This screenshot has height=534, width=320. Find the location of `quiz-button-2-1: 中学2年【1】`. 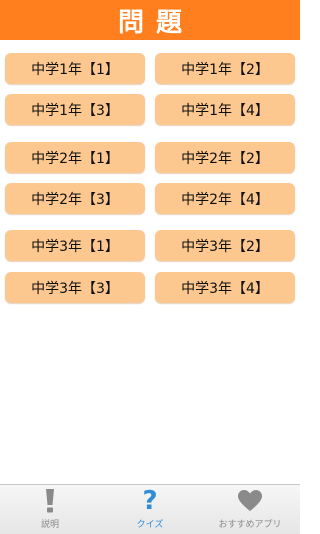

quiz-button-2-1: 中学2年【1】 is located at coordinates (75, 157).